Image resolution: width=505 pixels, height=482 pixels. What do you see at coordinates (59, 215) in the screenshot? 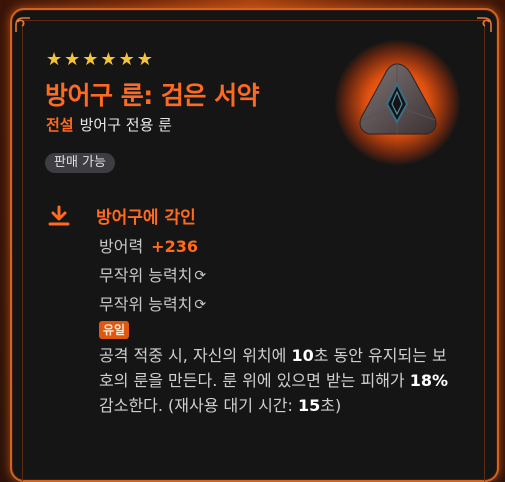
I see `download-icon` at bounding box center [59, 215].